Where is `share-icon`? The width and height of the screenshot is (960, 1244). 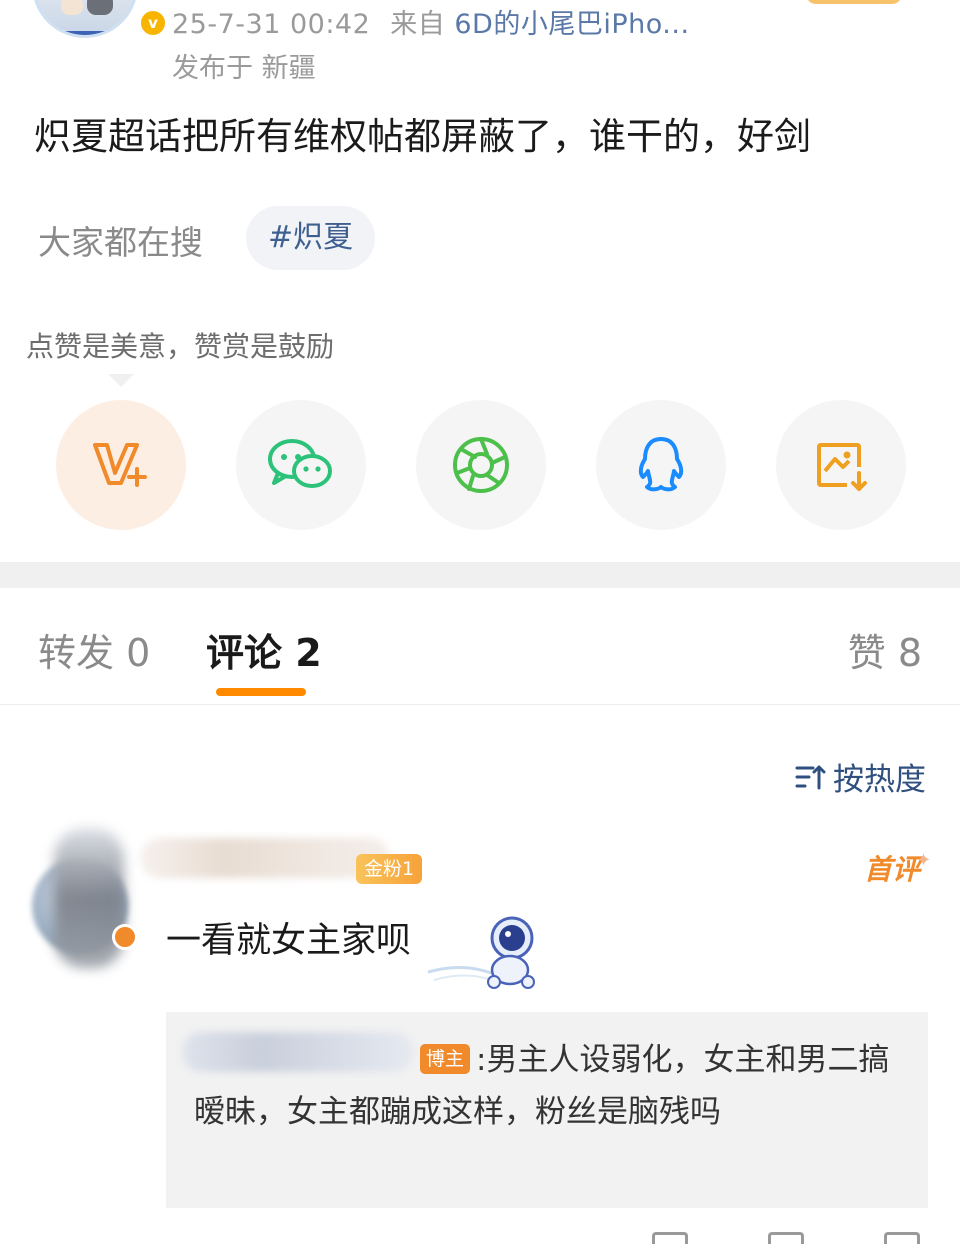 share-icon is located at coordinates (670, 1238).